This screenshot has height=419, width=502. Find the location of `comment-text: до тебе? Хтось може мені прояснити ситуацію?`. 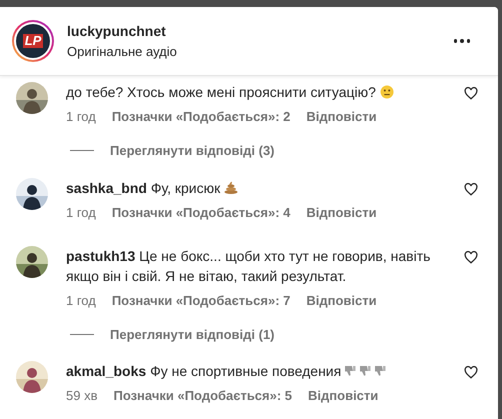

comment-text: до тебе? Хтось може мені прояснити ситуацію? is located at coordinates (265, 92).